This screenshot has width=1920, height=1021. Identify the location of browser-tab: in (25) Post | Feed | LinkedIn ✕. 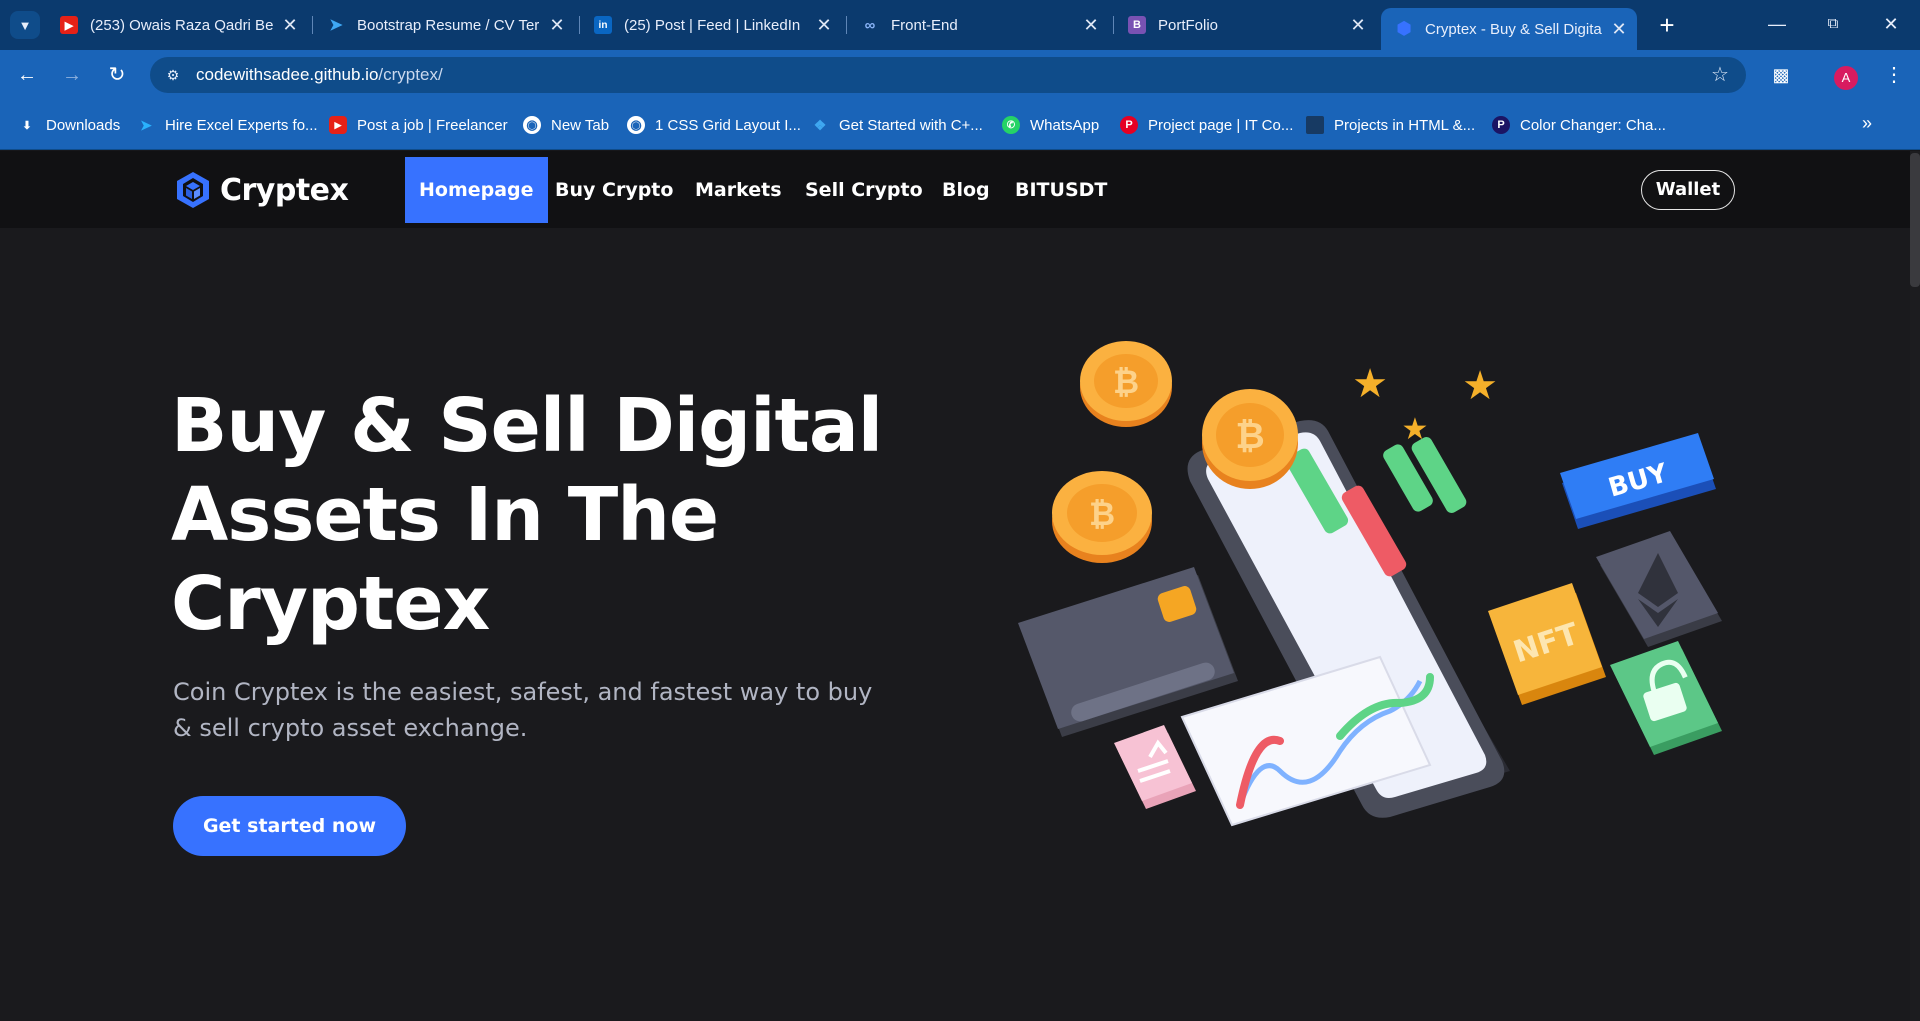
(711, 25).